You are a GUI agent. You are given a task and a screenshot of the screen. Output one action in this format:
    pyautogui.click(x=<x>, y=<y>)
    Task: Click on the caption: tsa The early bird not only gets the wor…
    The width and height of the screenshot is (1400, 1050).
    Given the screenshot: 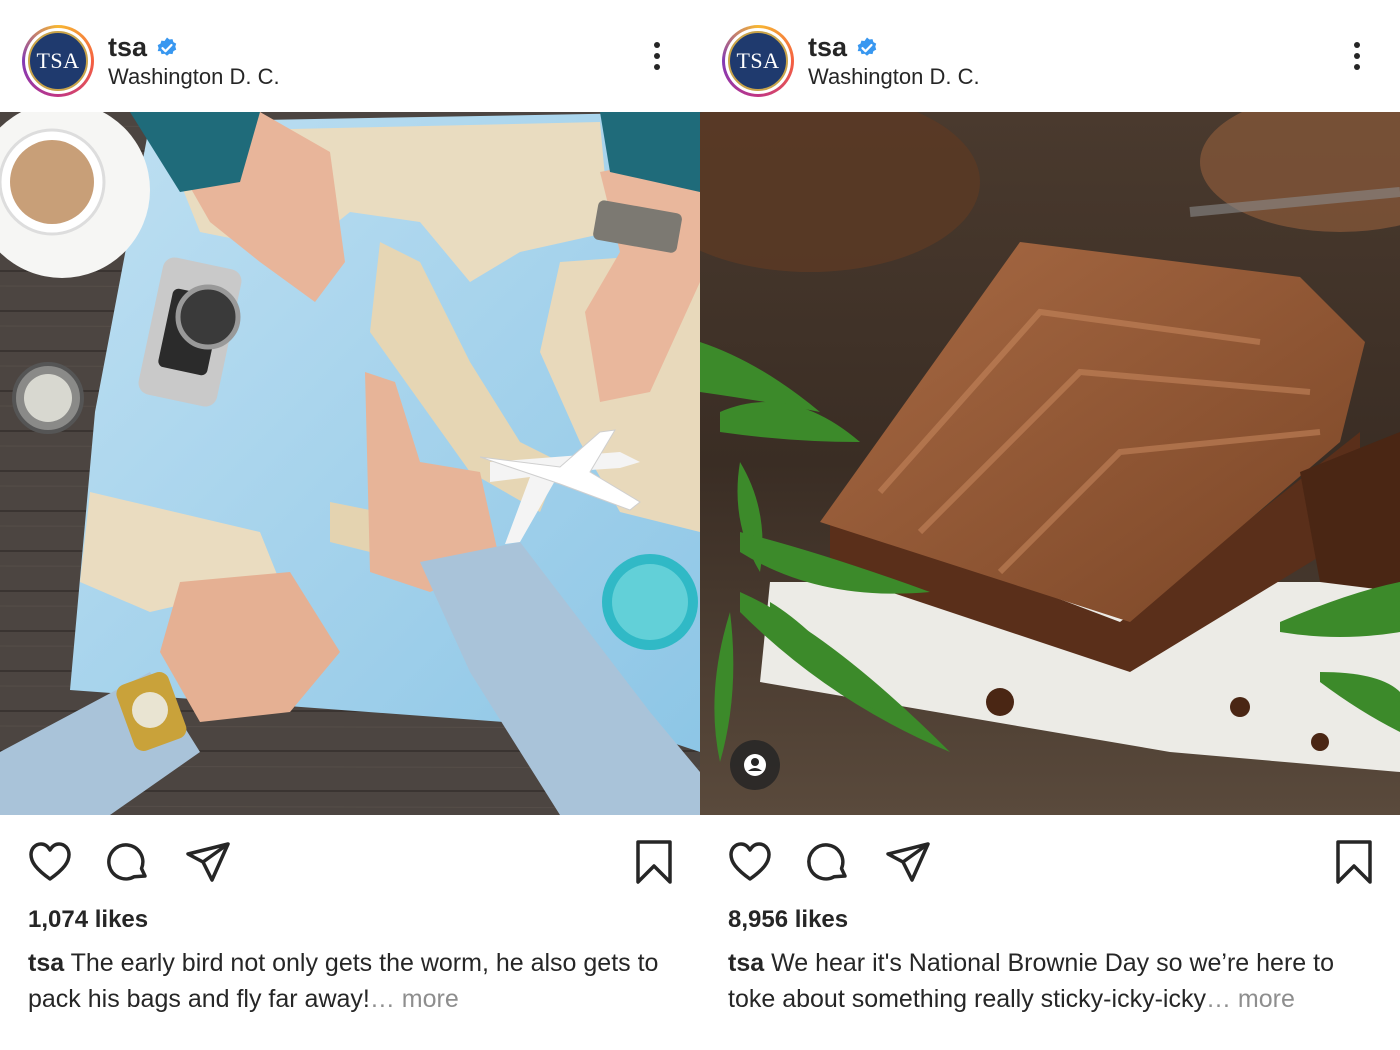 What is the action you would take?
    pyautogui.click(x=358, y=981)
    